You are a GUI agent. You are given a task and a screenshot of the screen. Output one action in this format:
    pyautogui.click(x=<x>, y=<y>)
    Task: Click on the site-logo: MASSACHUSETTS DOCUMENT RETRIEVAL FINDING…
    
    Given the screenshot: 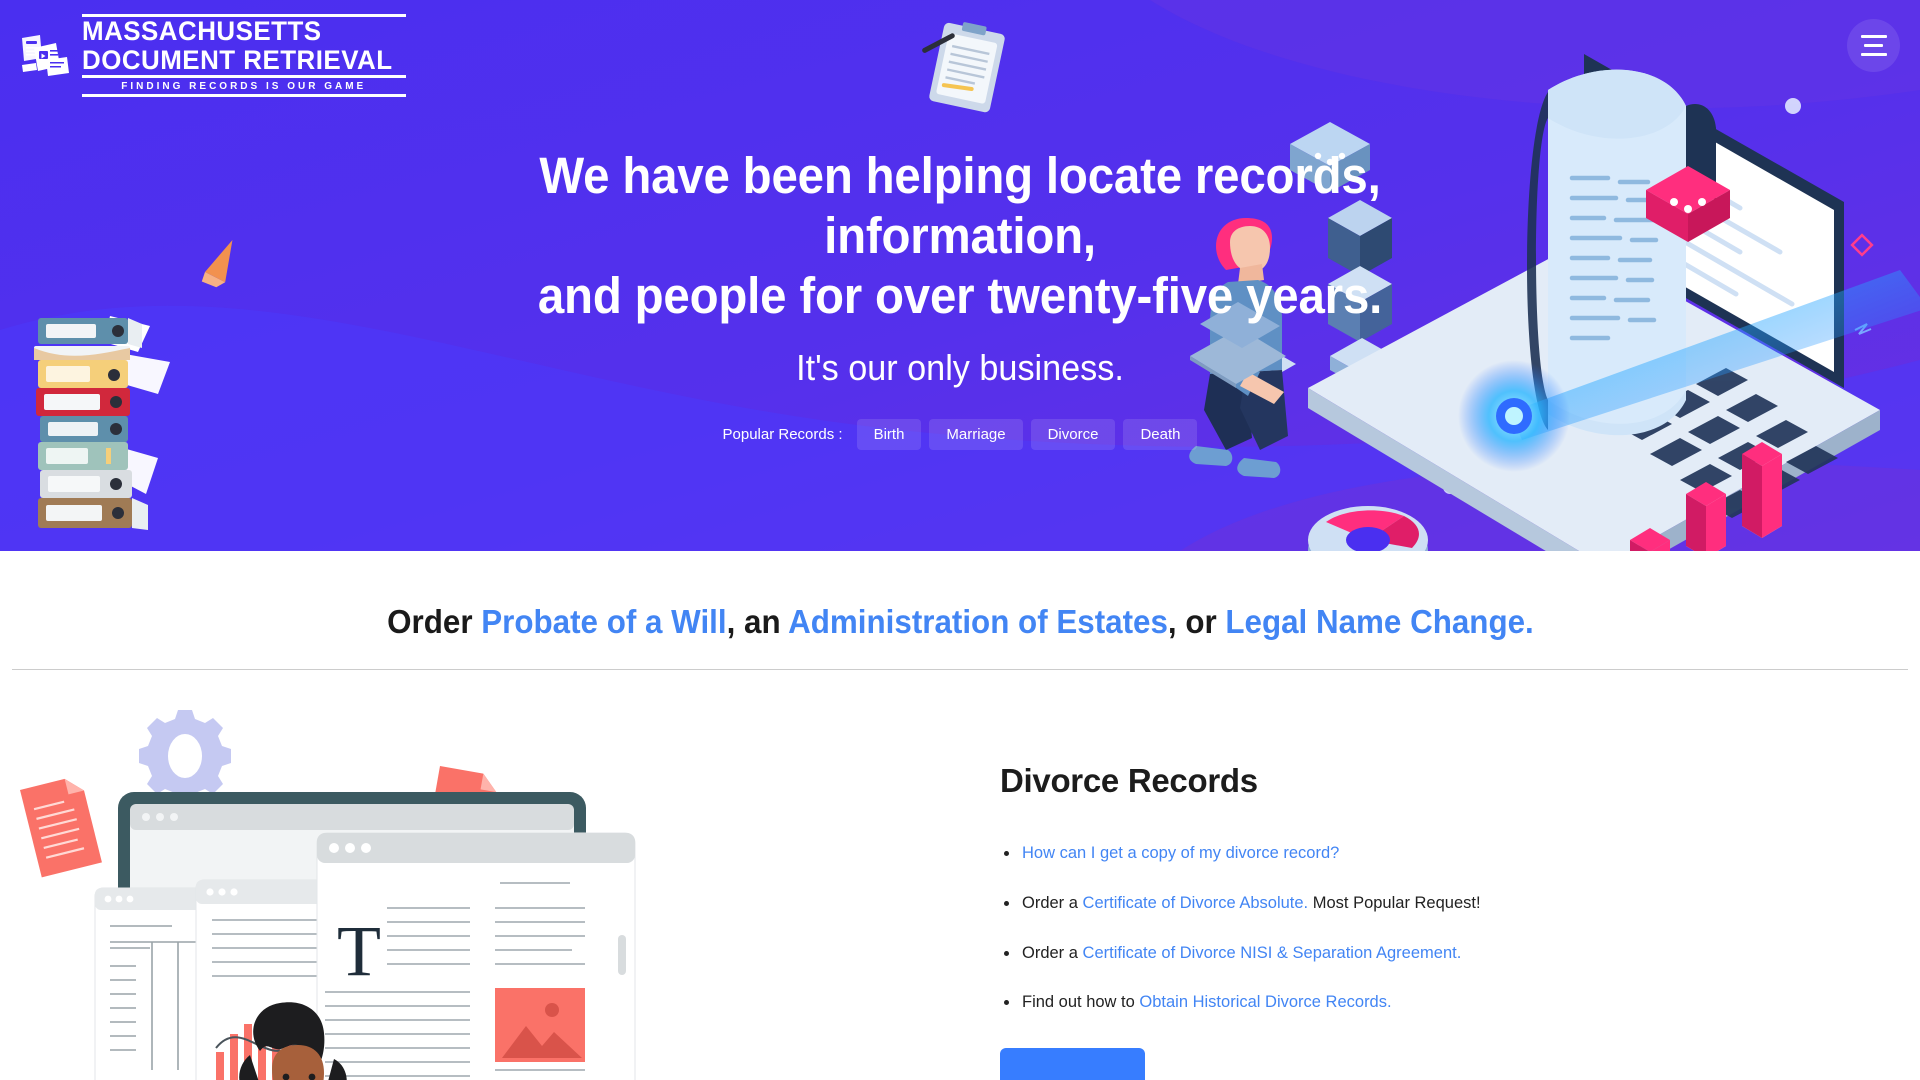 What is the action you would take?
    pyautogui.click(x=213, y=56)
    